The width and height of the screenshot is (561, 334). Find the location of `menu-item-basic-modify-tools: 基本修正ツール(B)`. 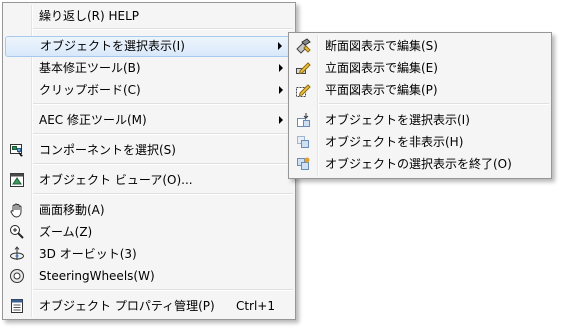

menu-item-basic-modify-tools: 基本修正ツール(B) is located at coordinates (149, 68).